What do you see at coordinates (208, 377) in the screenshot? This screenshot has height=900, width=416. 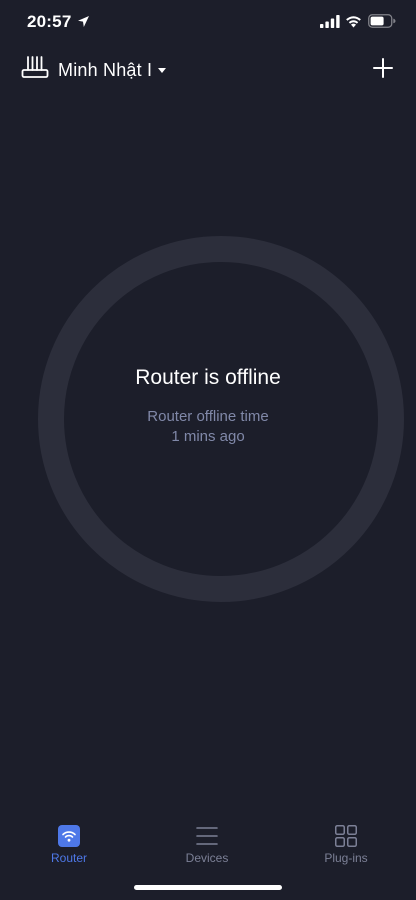 I see `router-status-title: Router is offline` at bounding box center [208, 377].